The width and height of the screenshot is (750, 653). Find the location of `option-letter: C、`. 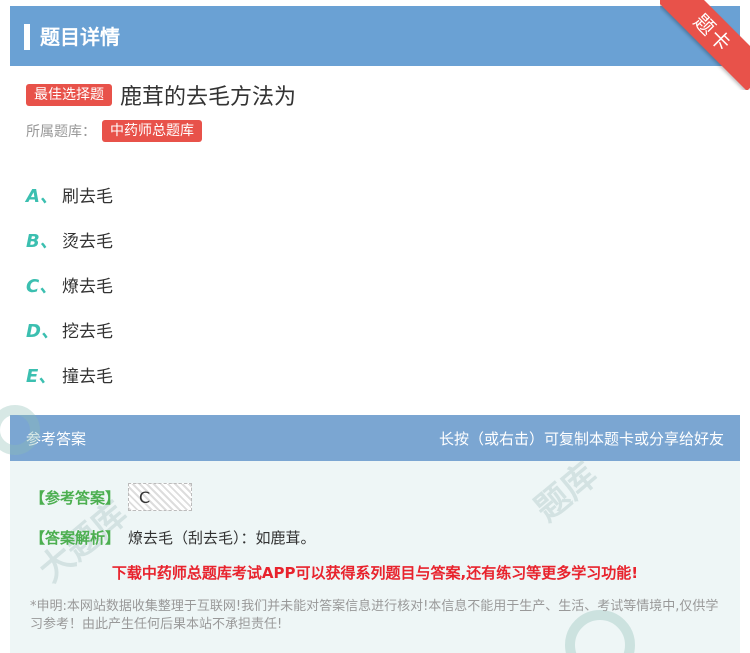

option-letter: C、 is located at coordinates (42, 286).